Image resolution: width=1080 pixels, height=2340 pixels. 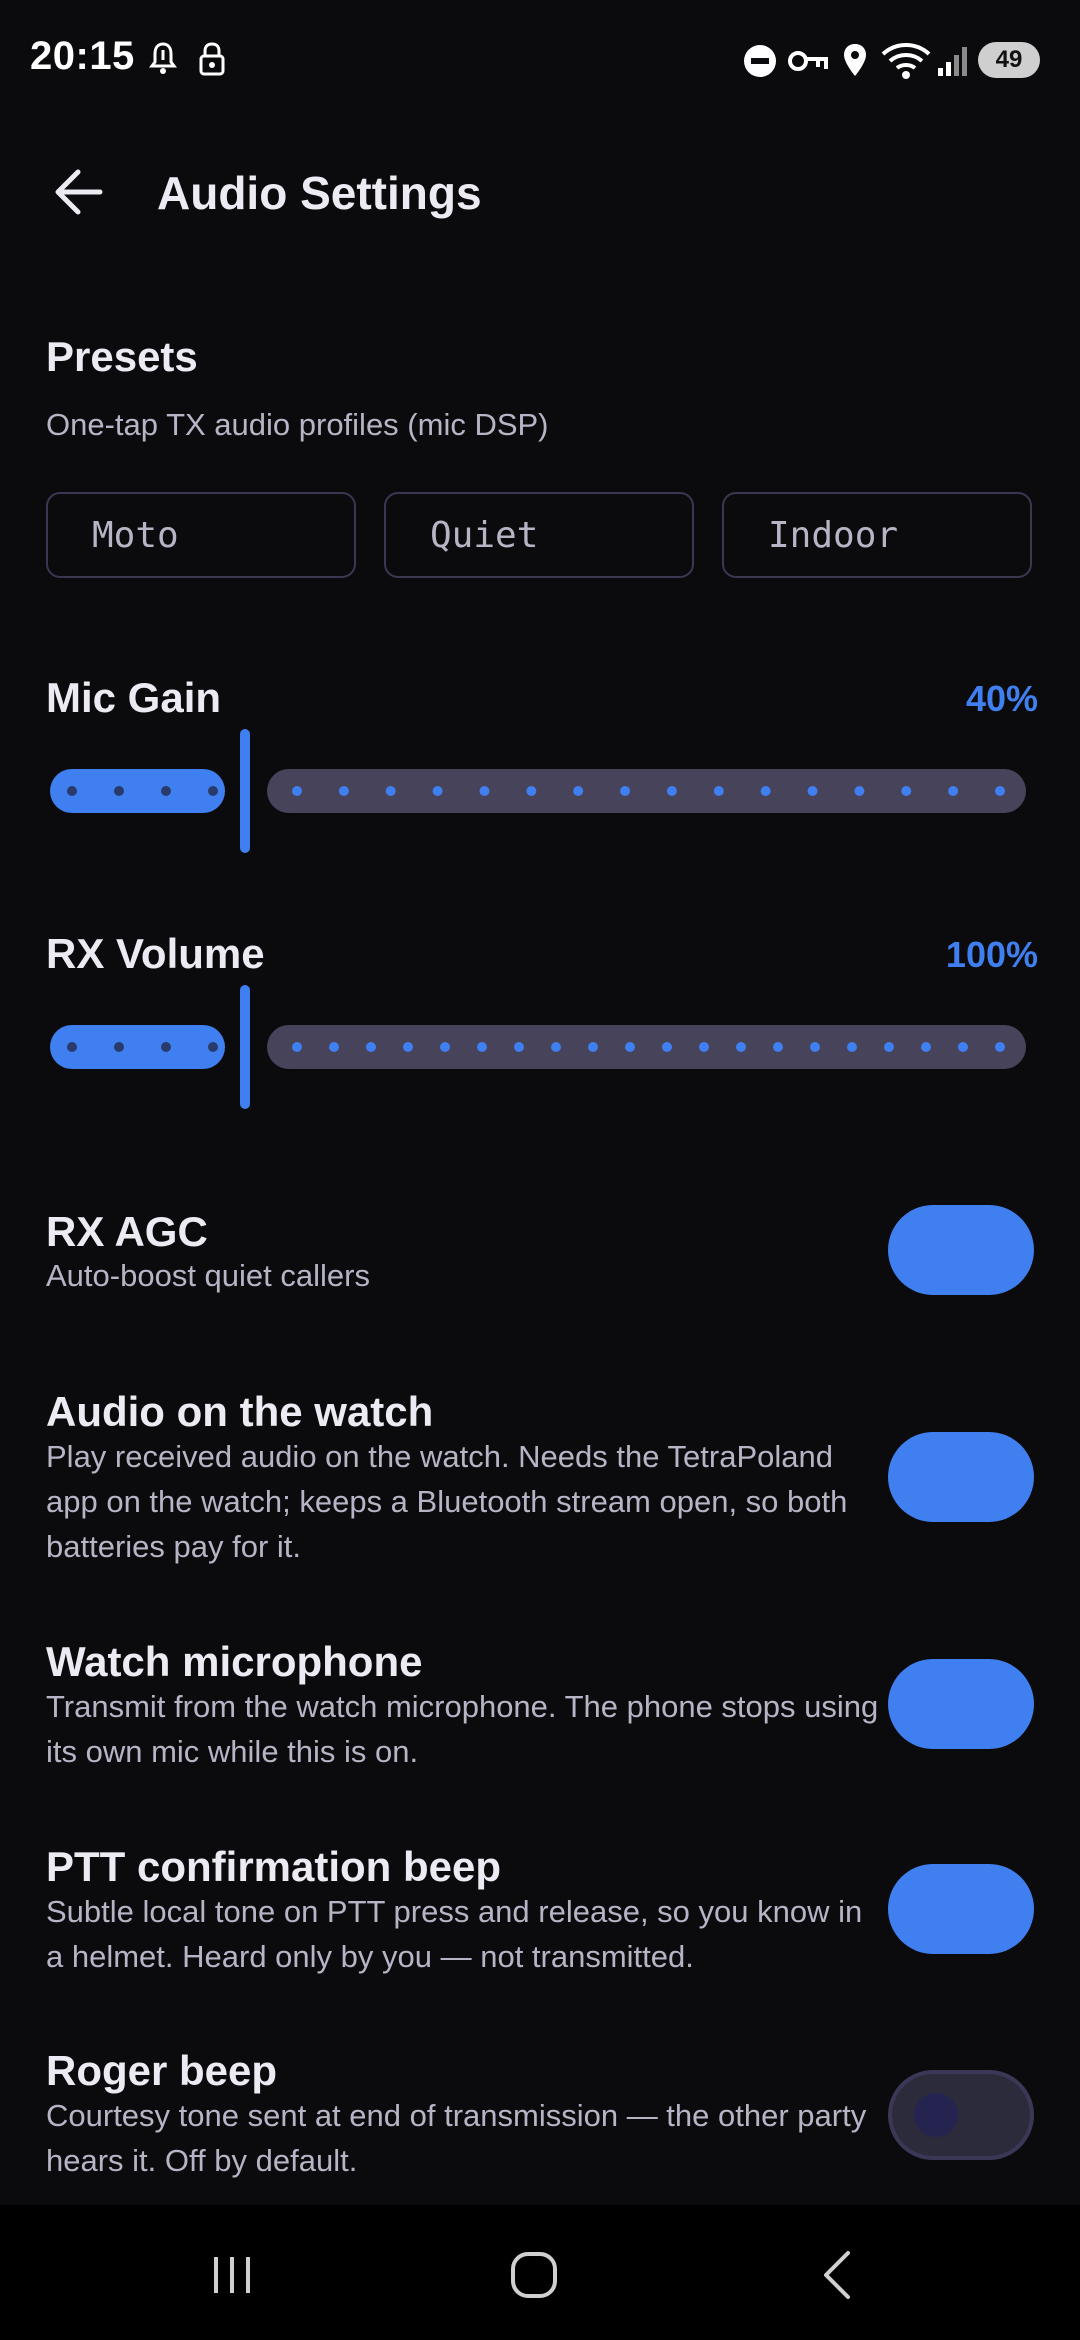 I want to click on status-bar: 20:15 49, so click(x=540, y=60).